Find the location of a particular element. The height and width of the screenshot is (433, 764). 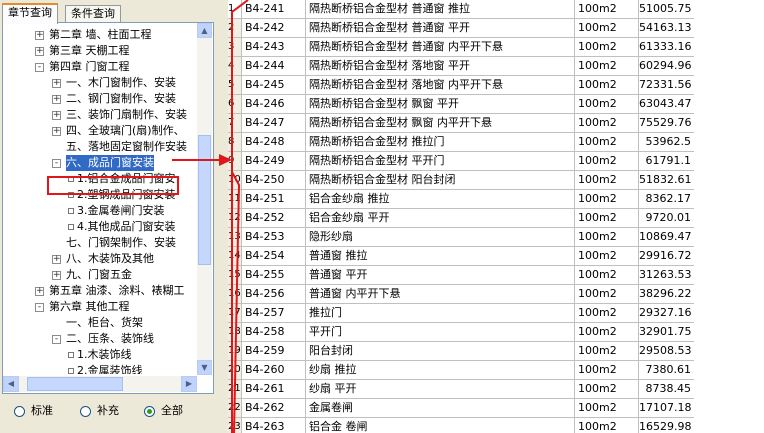

quota-price-cell: 32901.75 is located at coordinates (666, 332).